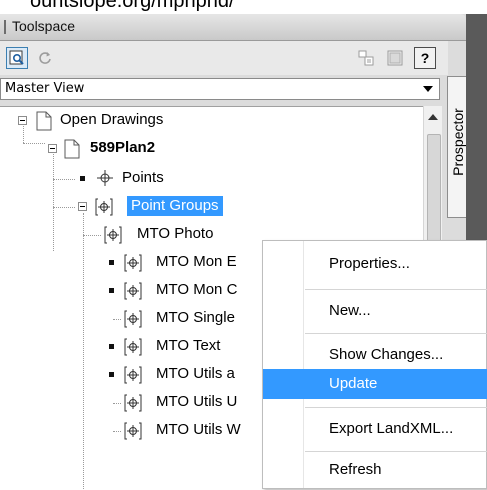  Describe the element at coordinates (175, 206) in the screenshot. I see `tree-label-selected: Point Groups` at that location.